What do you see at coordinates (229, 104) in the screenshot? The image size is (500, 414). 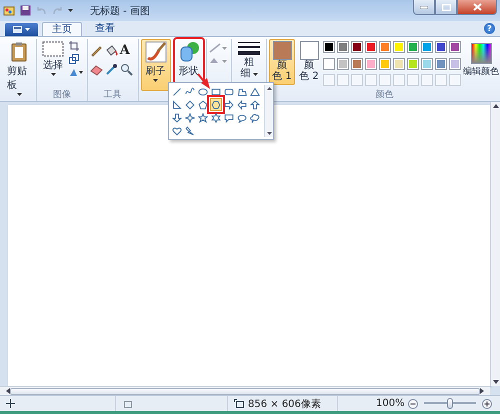 I see `right-arrow-shape-icon` at bounding box center [229, 104].